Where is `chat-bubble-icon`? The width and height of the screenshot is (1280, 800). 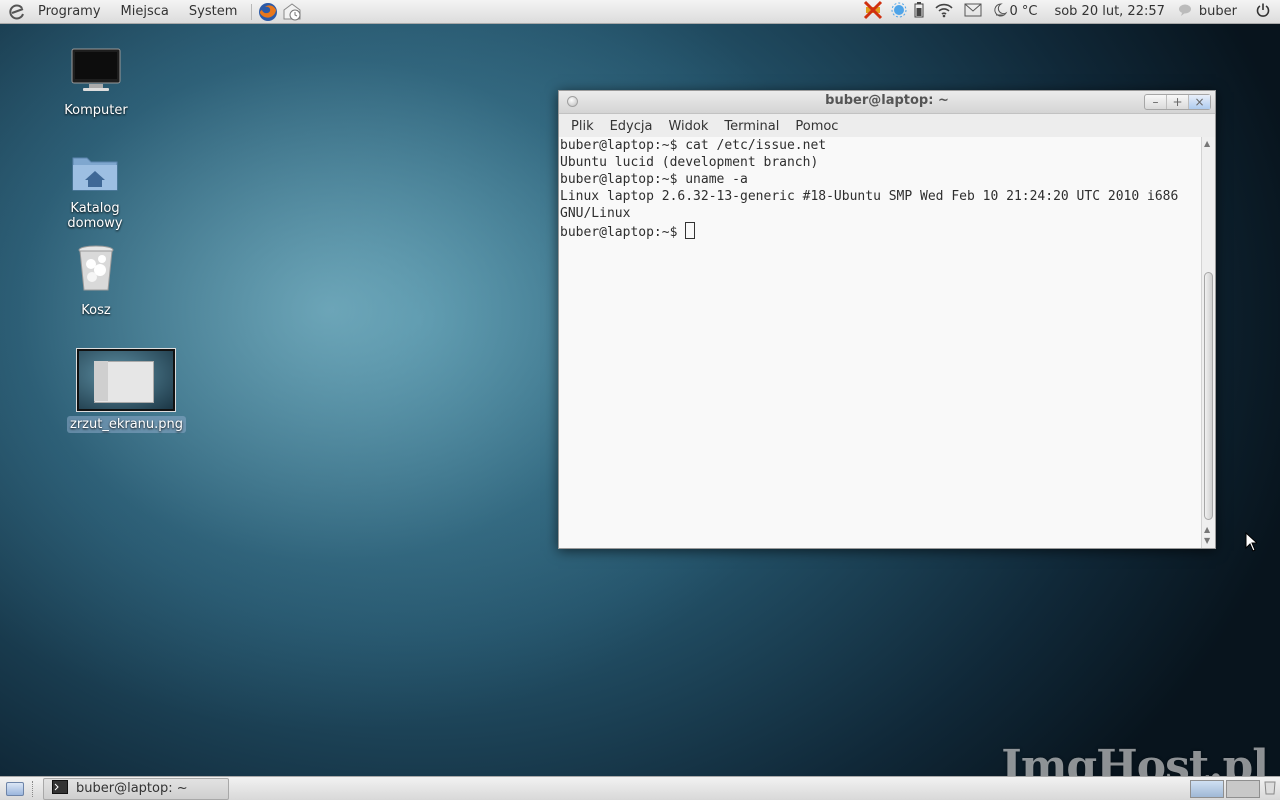 chat-bubble-icon is located at coordinates (1185, 12).